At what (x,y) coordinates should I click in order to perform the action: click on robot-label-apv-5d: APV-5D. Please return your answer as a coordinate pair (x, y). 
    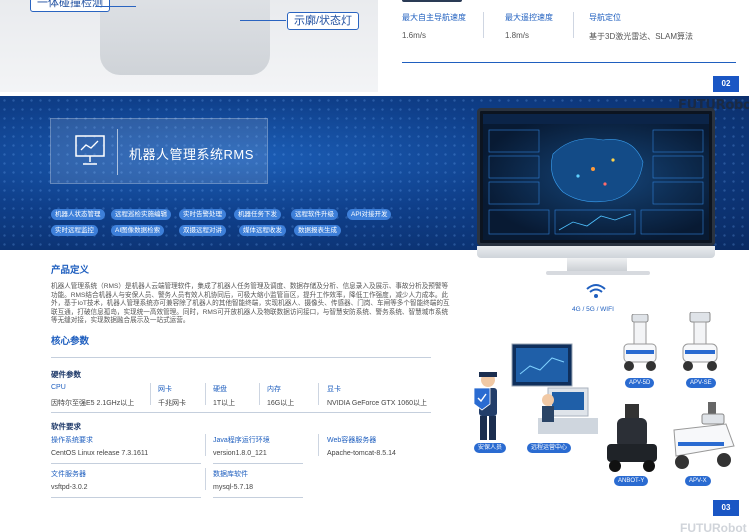
    Looking at the image, I should click on (640, 383).